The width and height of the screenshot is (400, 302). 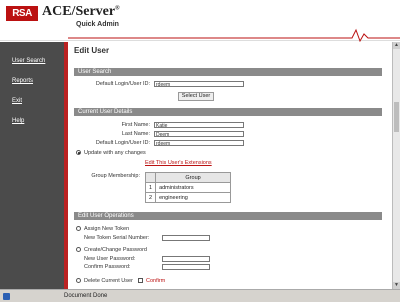 I want to click on table-row: 1 administrators, so click(x=188, y=187).